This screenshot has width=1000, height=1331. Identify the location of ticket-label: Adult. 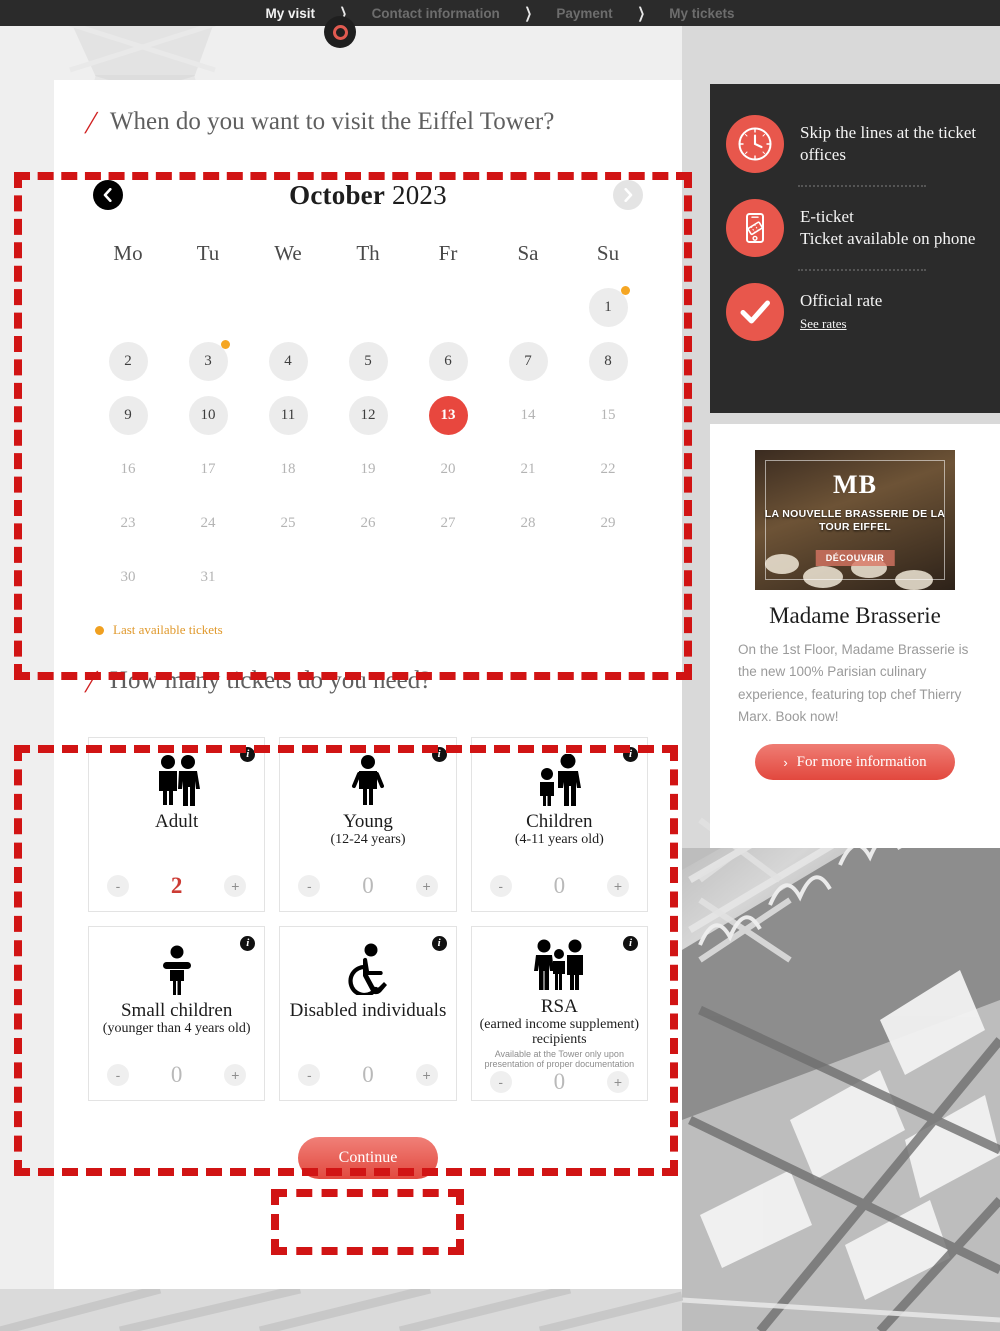
(177, 821).